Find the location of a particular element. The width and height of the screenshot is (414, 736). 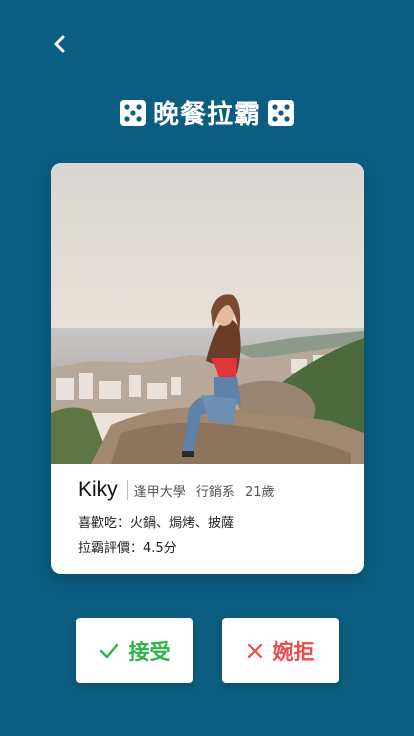

profile-school: 逢甲大學 is located at coordinates (159, 492).